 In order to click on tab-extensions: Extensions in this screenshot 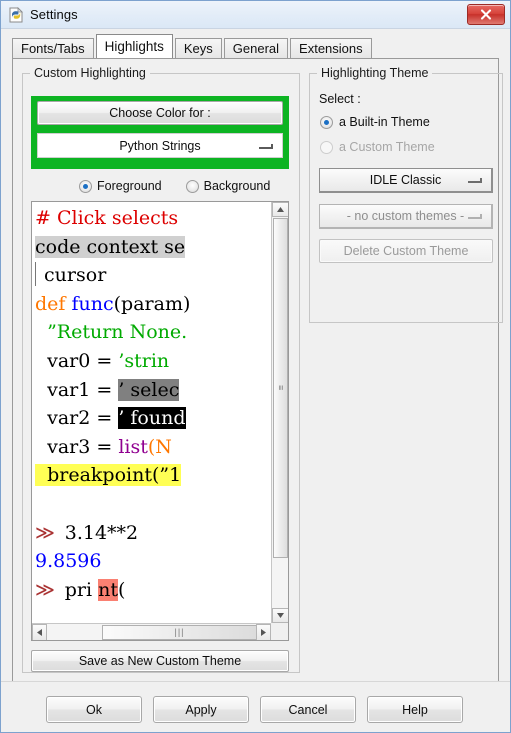, I will do `click(331, 48)`.